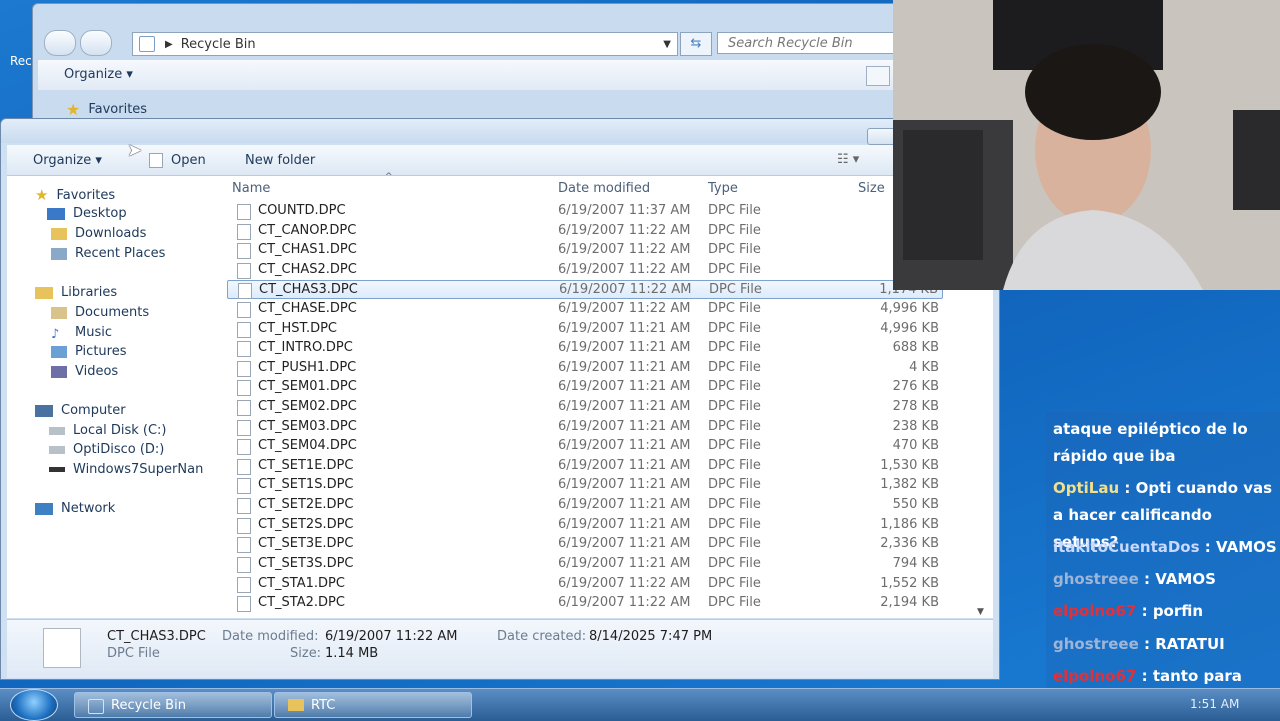  I want to click on nav-recent-places: Recent Places, so click(108, 253).